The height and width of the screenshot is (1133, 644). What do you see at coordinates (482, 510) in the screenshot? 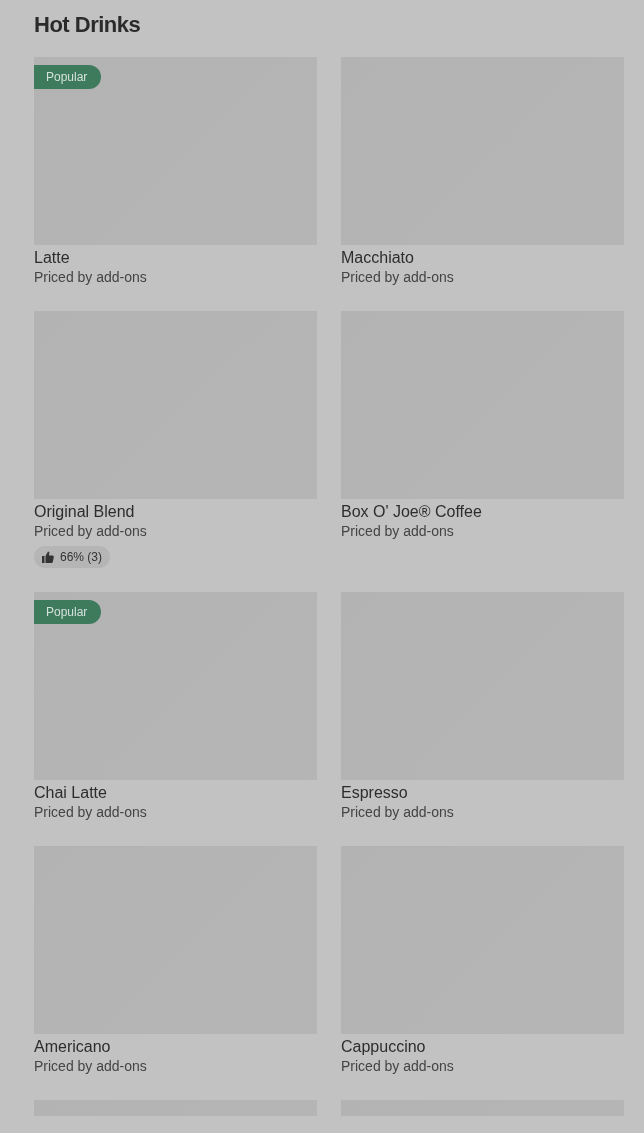
I see `item-name: Box O' Joe® Coffee` at bounding box center [482, 510].